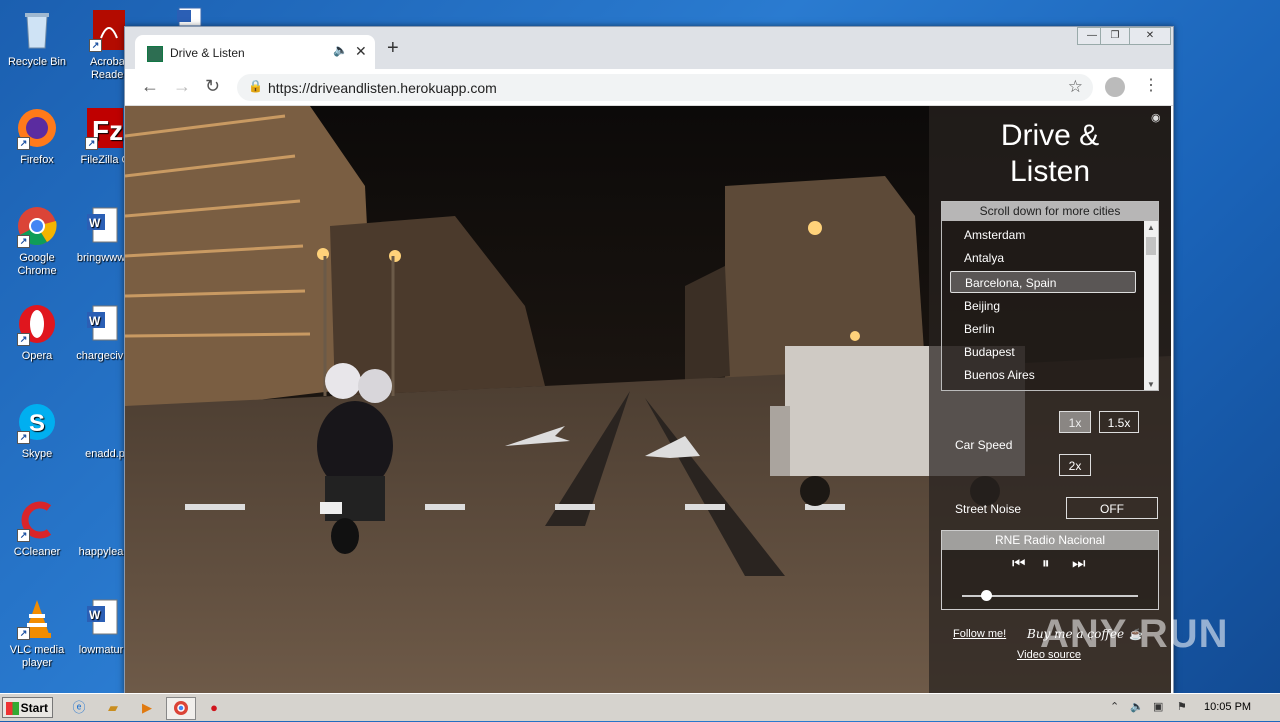  I want to click on desktop-icon-recycle-bin: Recycle Bin, so click(37, 38).